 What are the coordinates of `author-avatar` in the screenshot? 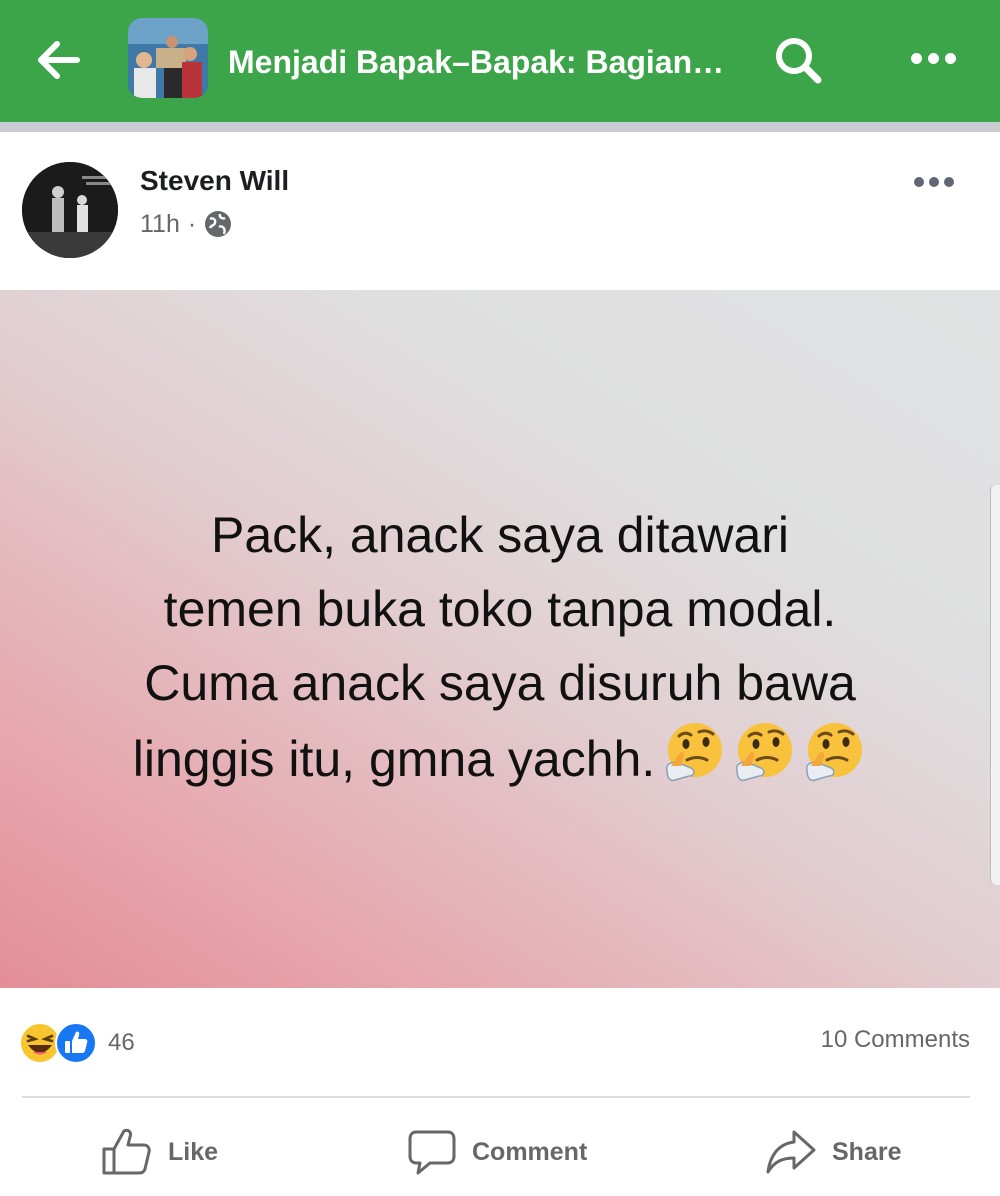 It's located at (70, 210).